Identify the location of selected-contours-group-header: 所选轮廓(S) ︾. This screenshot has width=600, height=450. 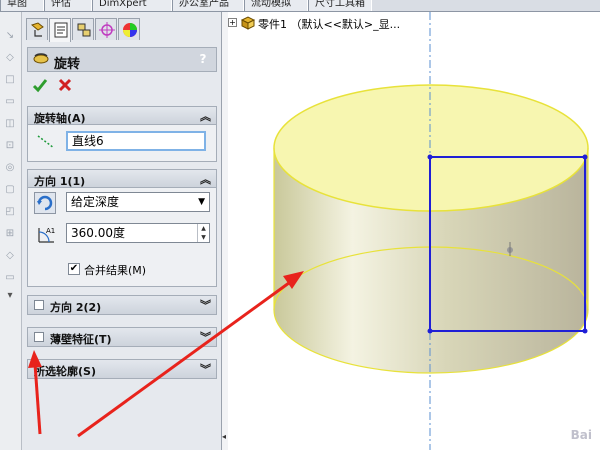
(122, 369).